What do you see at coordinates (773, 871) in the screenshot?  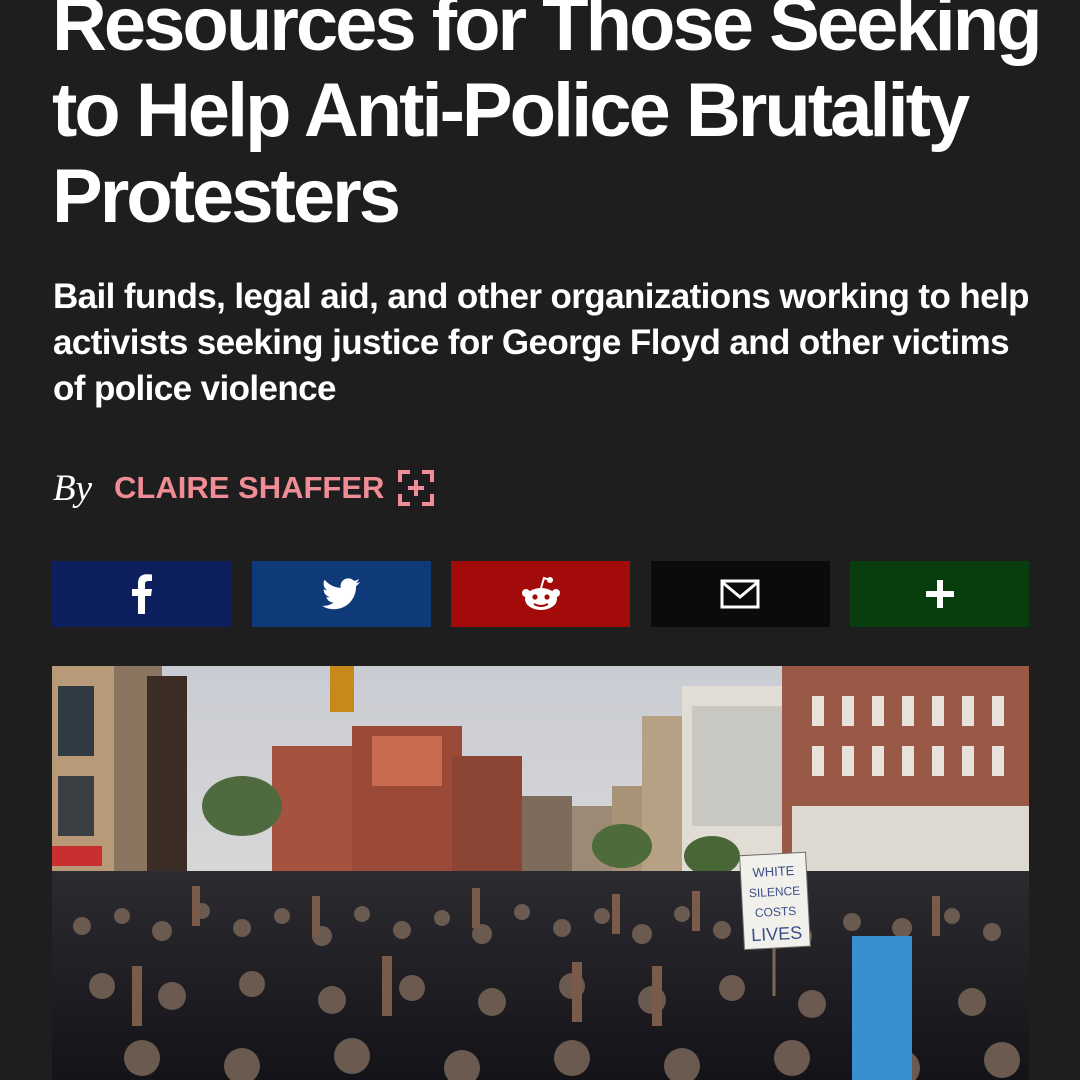 I see `sign-line-1: WHITE` at bounding box center [773, 871].